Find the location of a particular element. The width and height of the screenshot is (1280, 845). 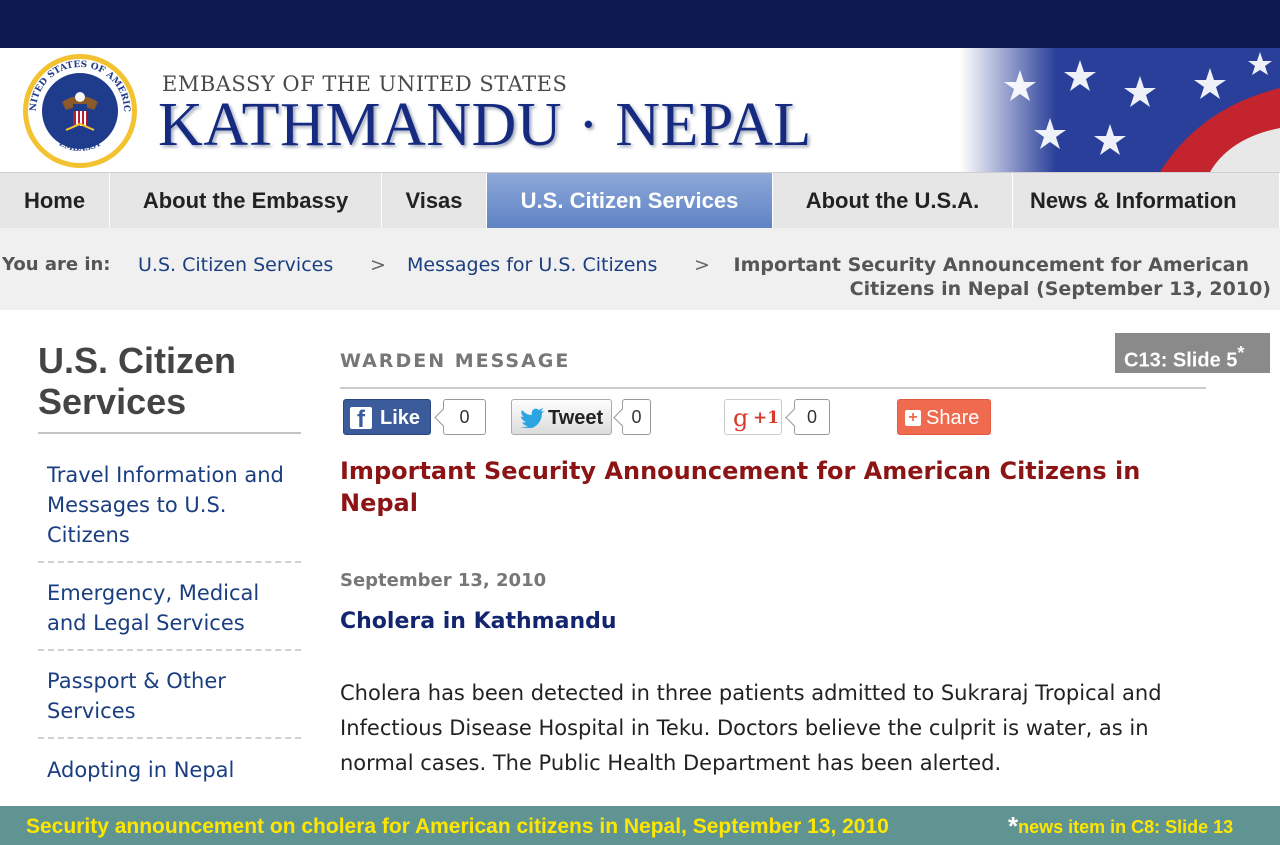

google-plus-count: 0 is located at coordinates (812, 417).